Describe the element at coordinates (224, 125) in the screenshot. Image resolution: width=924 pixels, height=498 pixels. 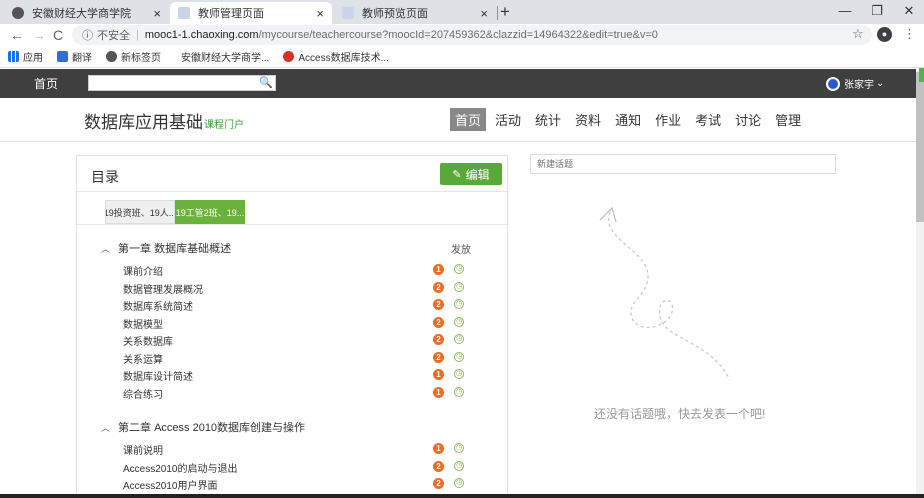
I see `course-portal-link: 课程门户` at that location.